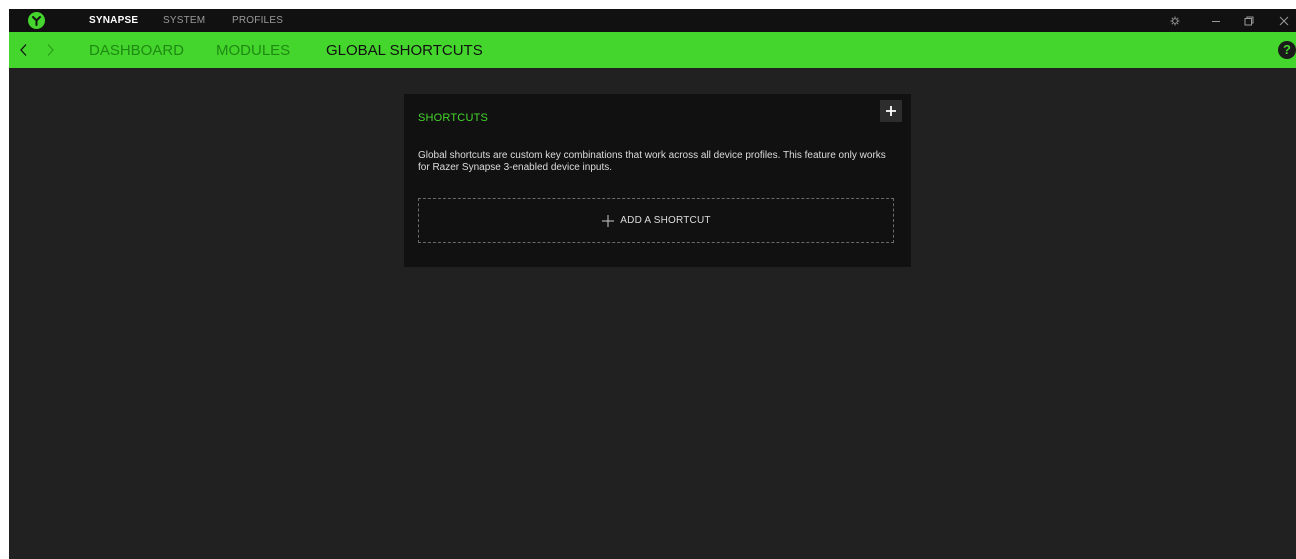 The height and width of the screenshot is (559, 1296). Describe the element at coordinates (665, 220) in the screenshot. I see `add-shortcut-label: ADD A SHORTCUT` at that location.